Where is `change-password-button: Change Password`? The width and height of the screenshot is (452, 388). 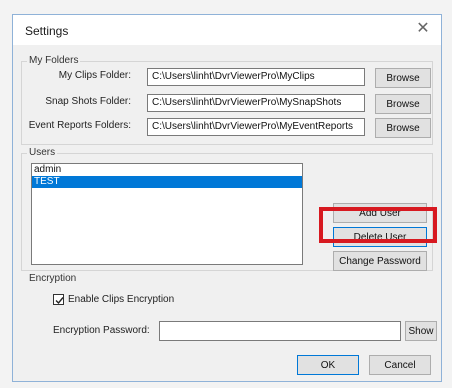 change-password-button: Change Password is located at coordinates (380, 261).